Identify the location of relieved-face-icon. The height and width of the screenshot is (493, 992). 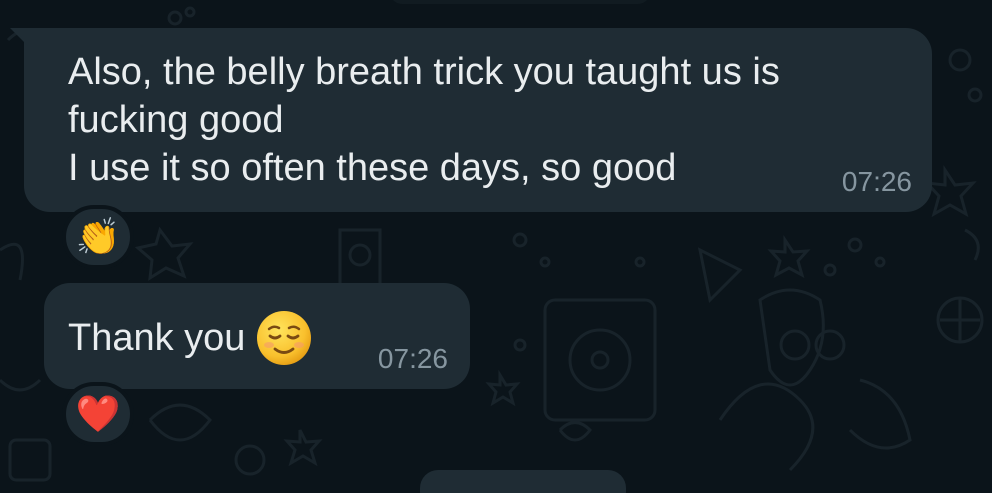
(284, 338).